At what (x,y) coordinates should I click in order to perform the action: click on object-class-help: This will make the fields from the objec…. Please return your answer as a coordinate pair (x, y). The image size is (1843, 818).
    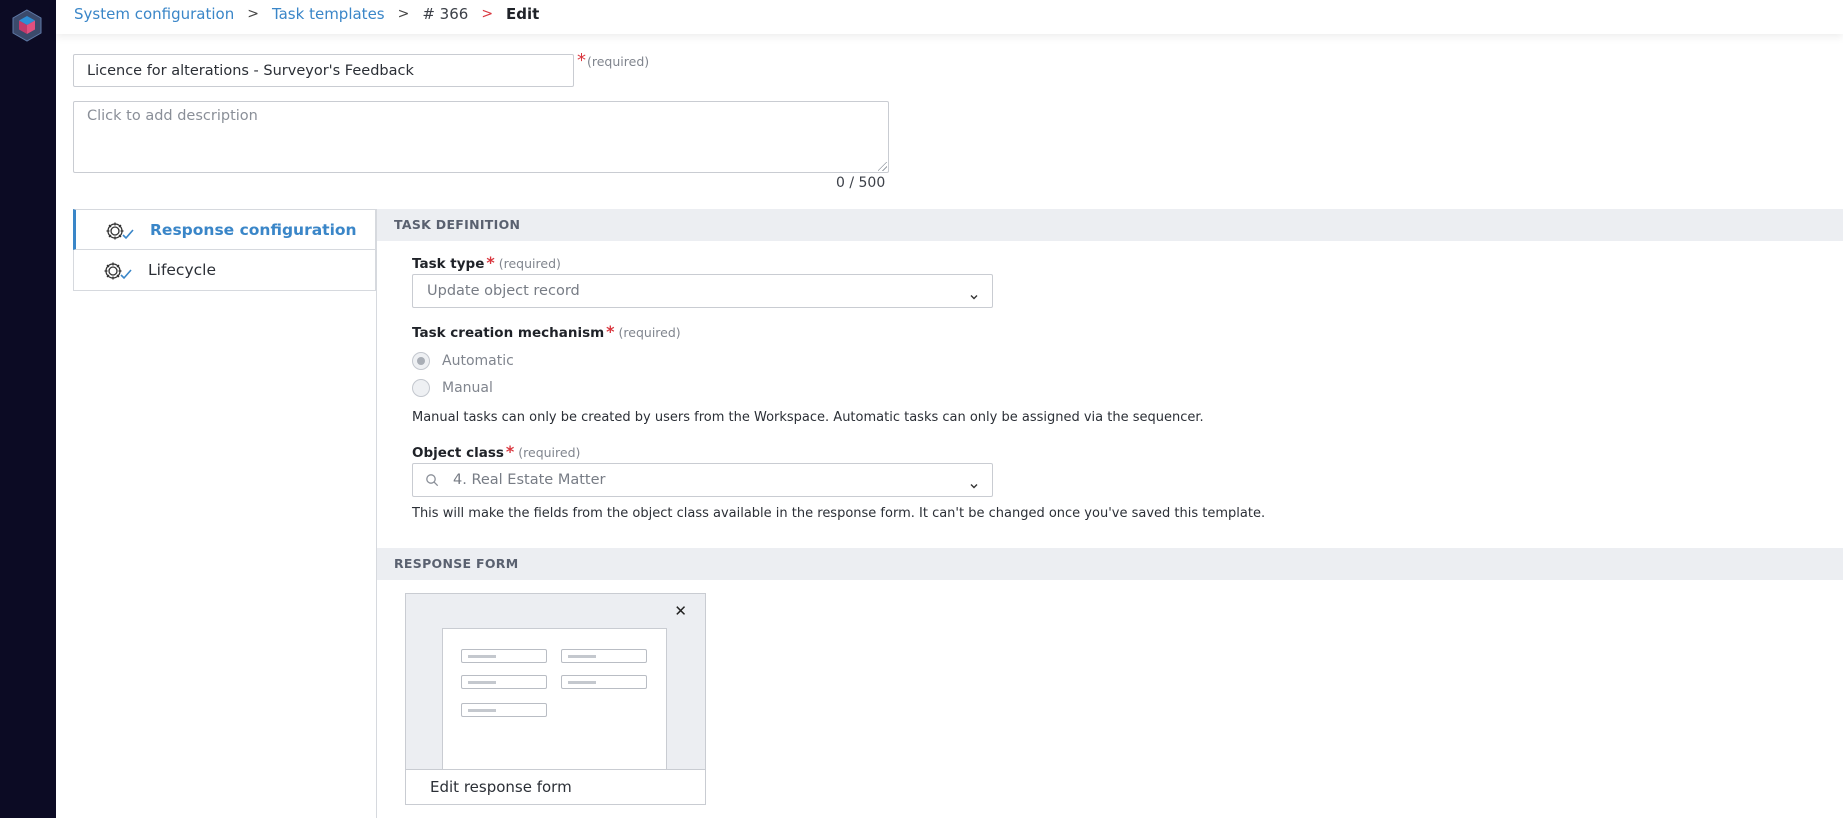
    Looking at the image, I should click on (839, 513).